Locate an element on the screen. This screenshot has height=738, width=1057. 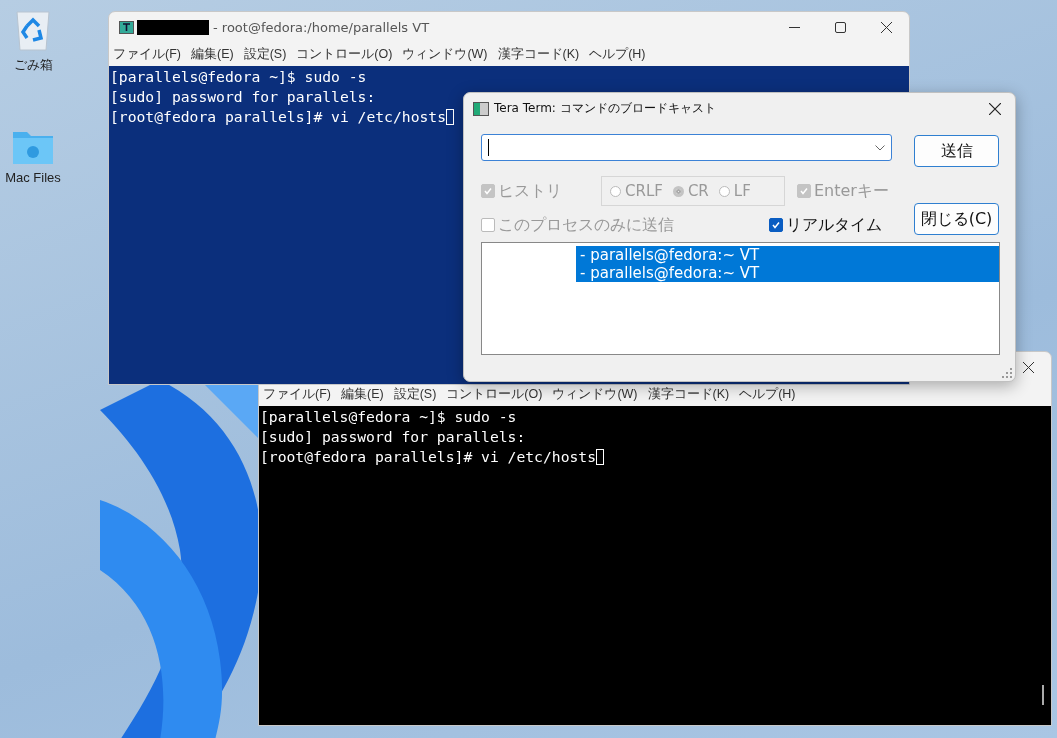
checkbox-label: Enterキー is located at coordinates (851, 191).